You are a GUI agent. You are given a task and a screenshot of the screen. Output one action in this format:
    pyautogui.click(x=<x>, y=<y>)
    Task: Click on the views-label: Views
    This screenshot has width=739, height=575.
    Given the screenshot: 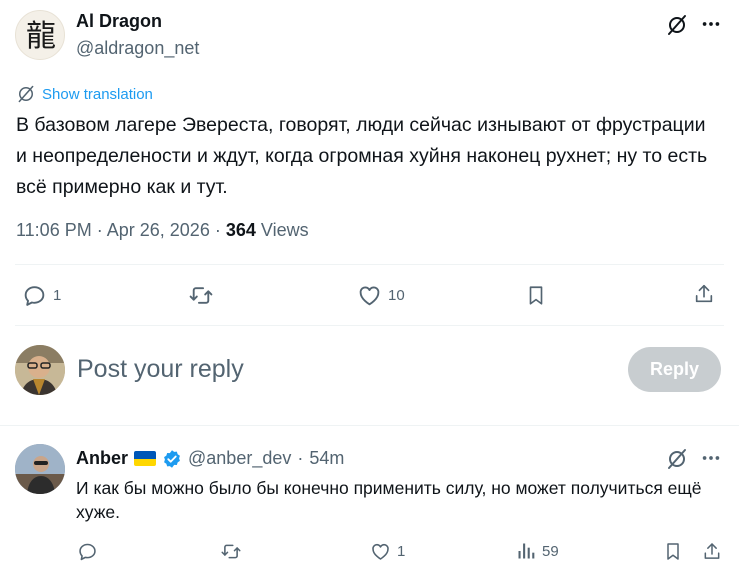 What is the action you would take?
    pyautogui.click(x=284, y=230)
    